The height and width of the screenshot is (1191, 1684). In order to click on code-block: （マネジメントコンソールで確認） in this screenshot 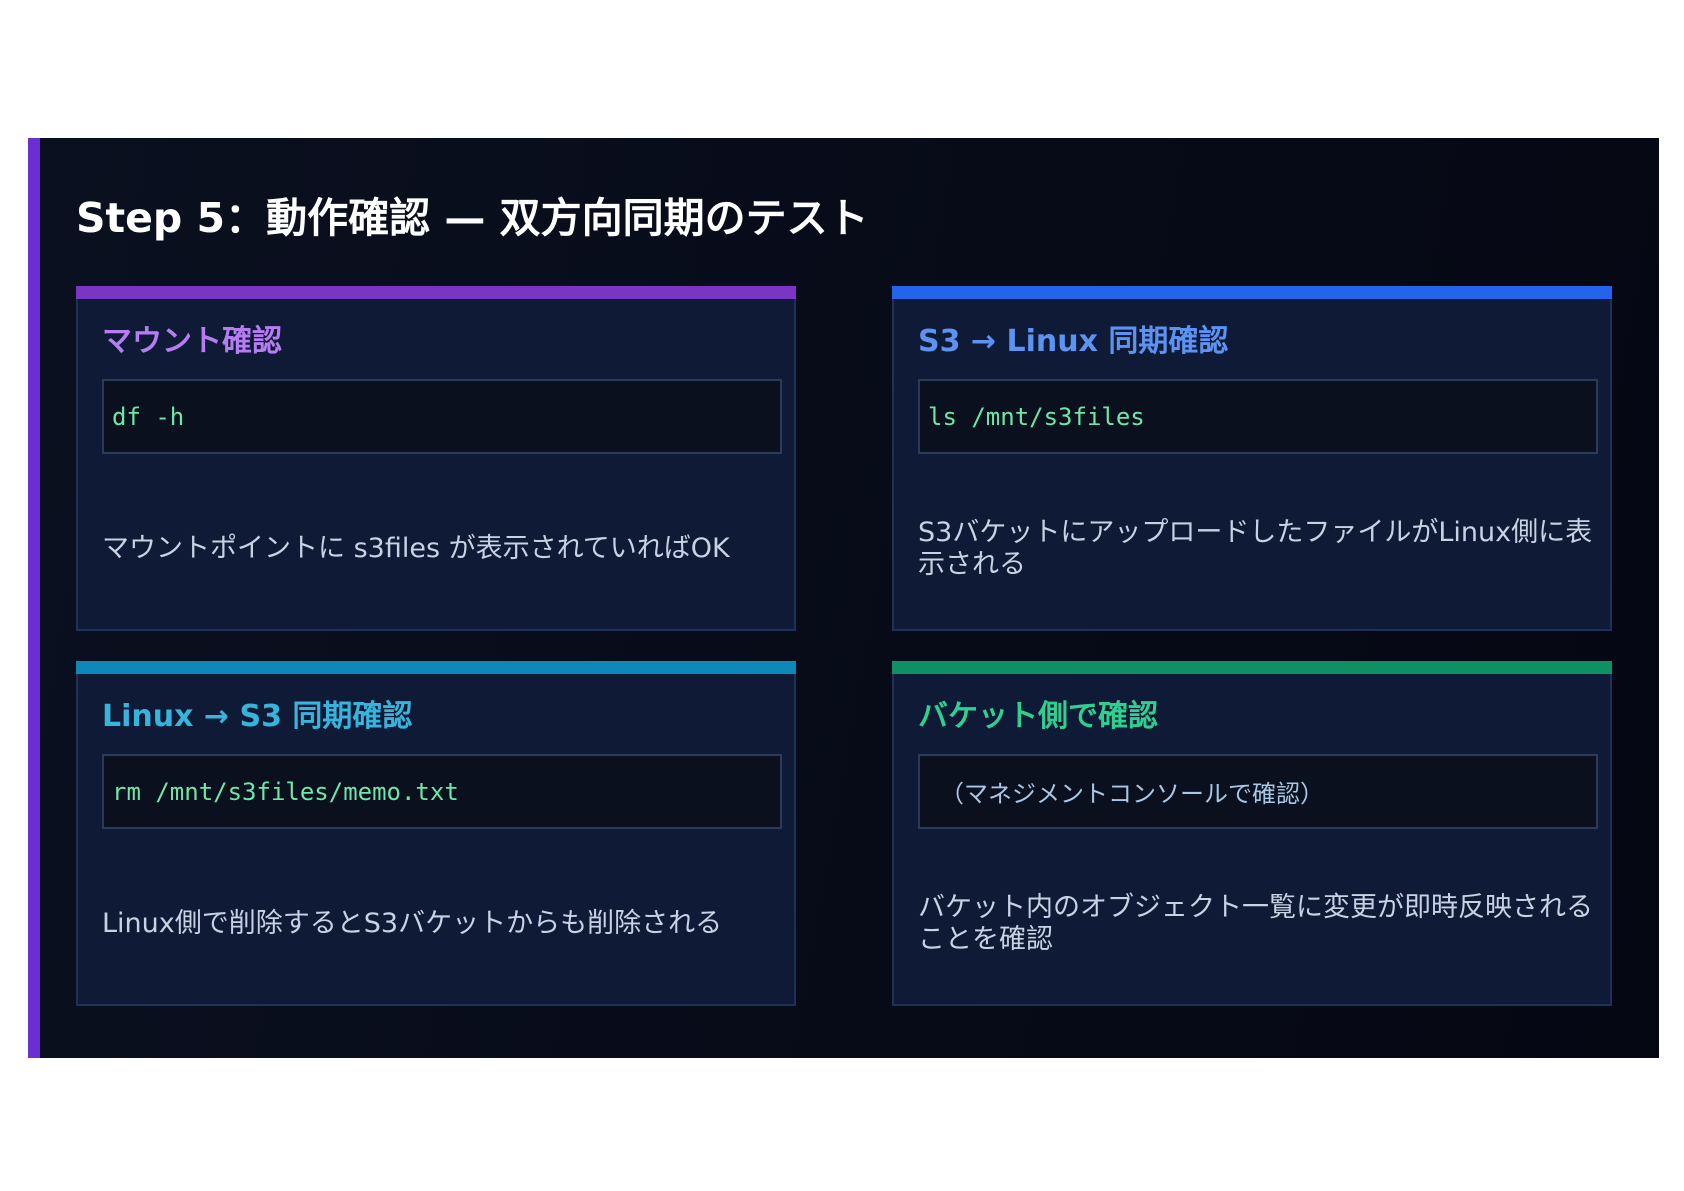, I will do `click(1258, 791)`.